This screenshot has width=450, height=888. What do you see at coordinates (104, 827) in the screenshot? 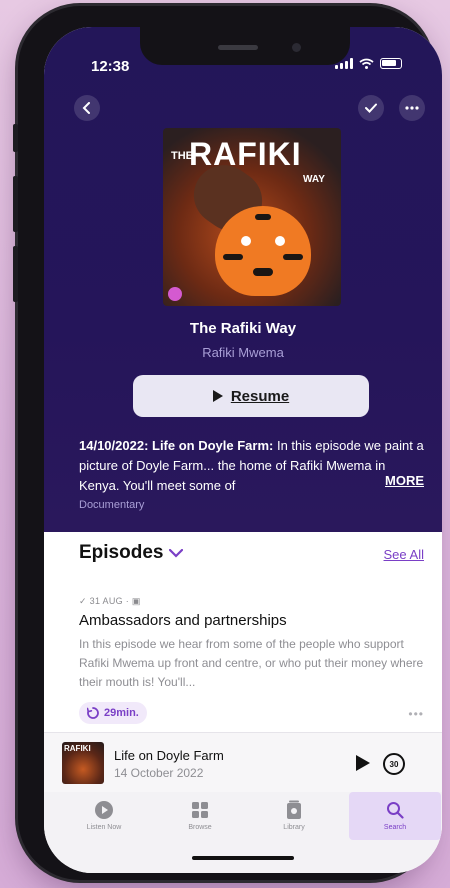
I see `tab-label: Listen Now` at bounding box center [104, 827].